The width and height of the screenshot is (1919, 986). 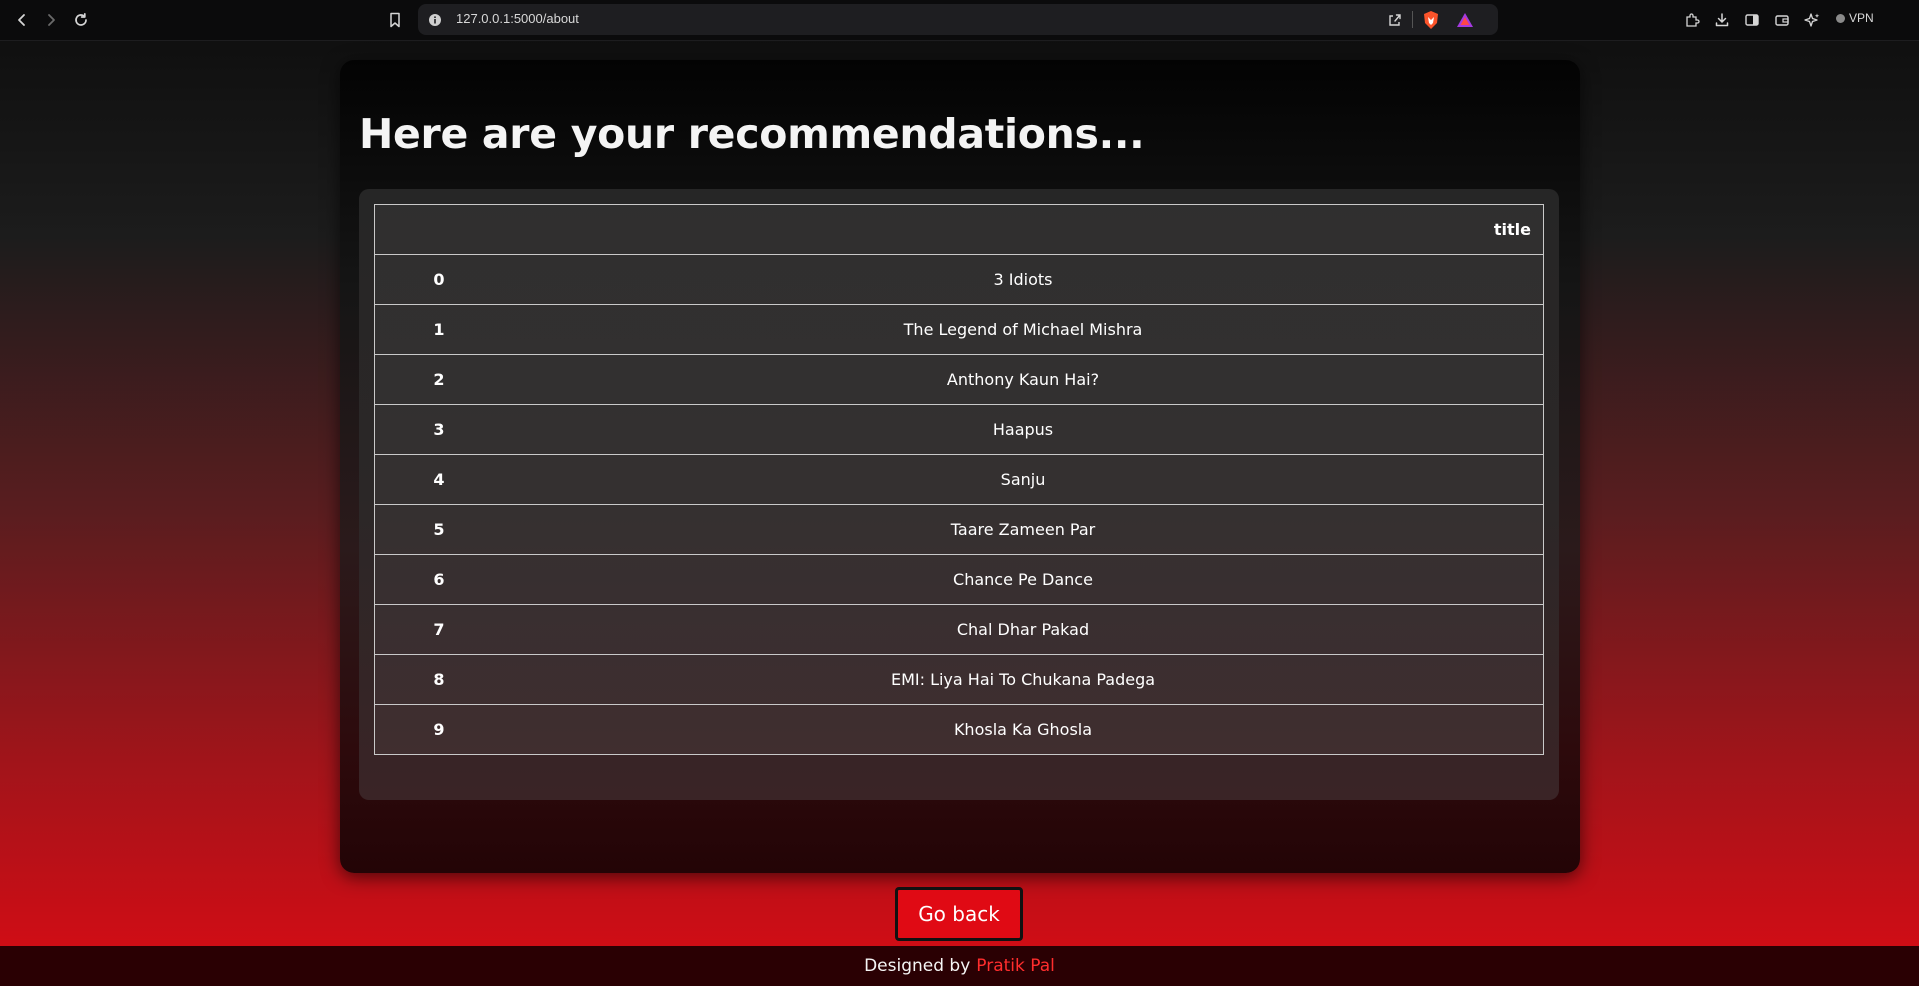 I want to click on table-row: 9 Khosla Ka Ghosla, so click(x=959, y=729).